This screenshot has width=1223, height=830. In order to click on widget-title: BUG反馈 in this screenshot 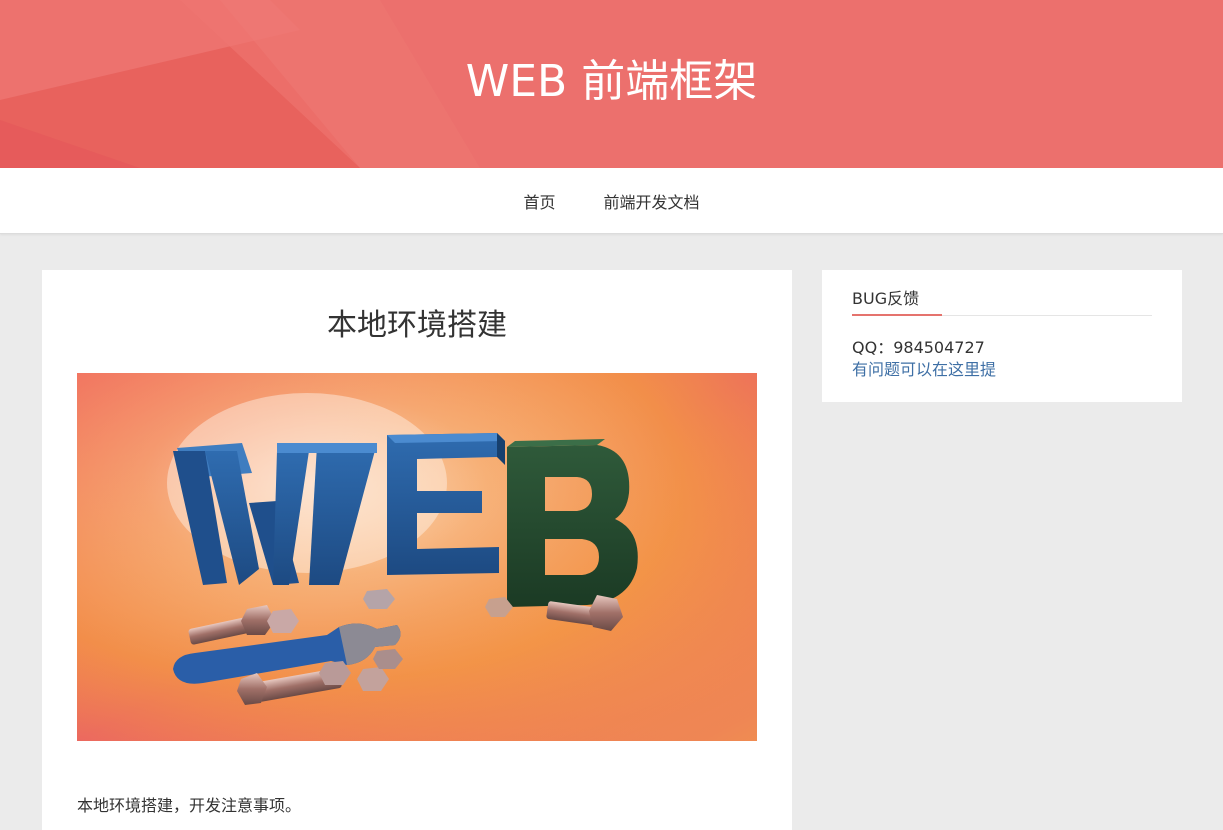, I will do `click(886, 298)`.